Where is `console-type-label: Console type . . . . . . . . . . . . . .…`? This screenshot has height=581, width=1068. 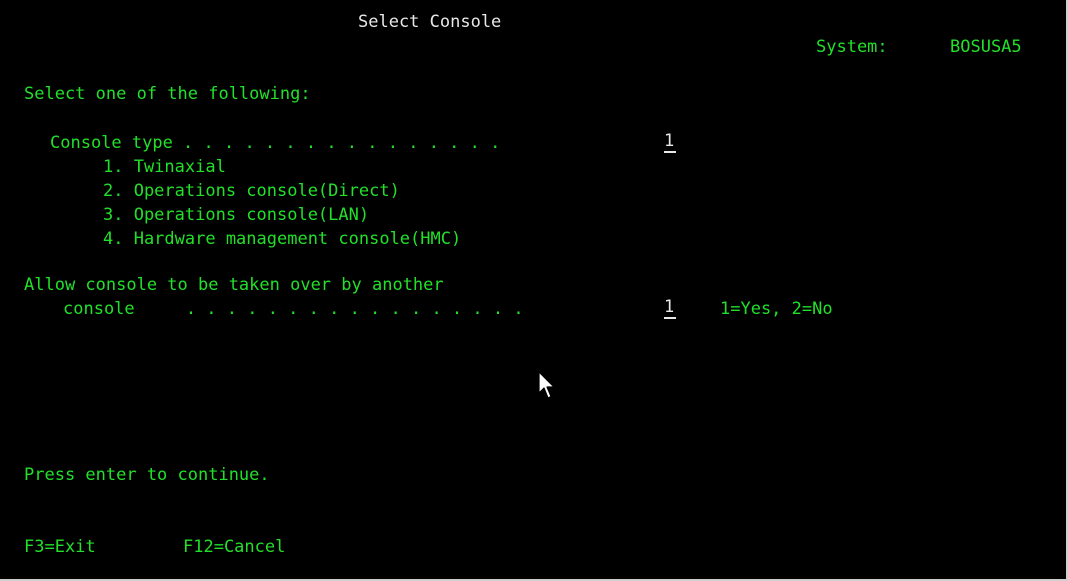 console-type-label: Console type . . . . . . . . . . . . . .… is located at coordinates (275, 143).